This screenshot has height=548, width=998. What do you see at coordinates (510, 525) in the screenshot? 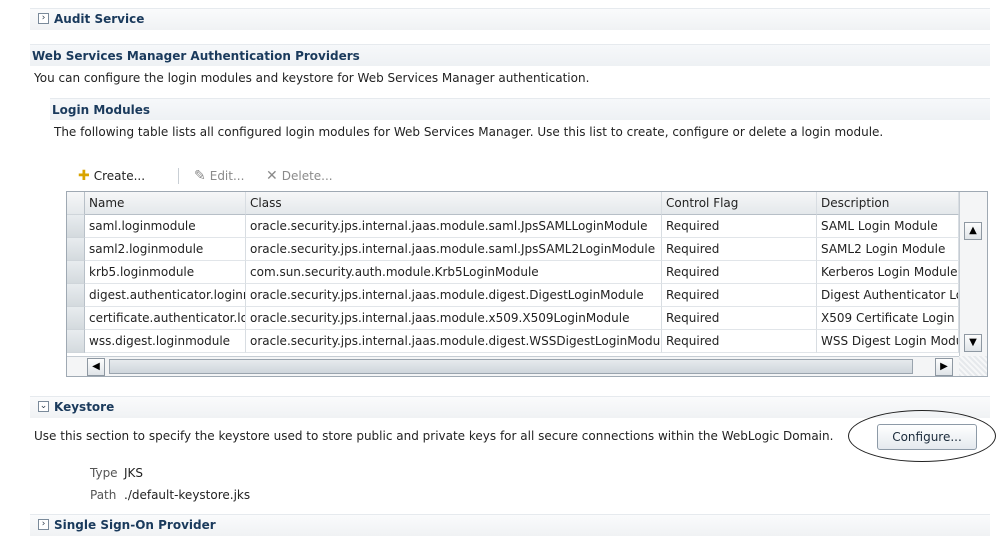
I see `sso-provider-header: › Single Sign-On Provider` at bounding box center [510, 525].